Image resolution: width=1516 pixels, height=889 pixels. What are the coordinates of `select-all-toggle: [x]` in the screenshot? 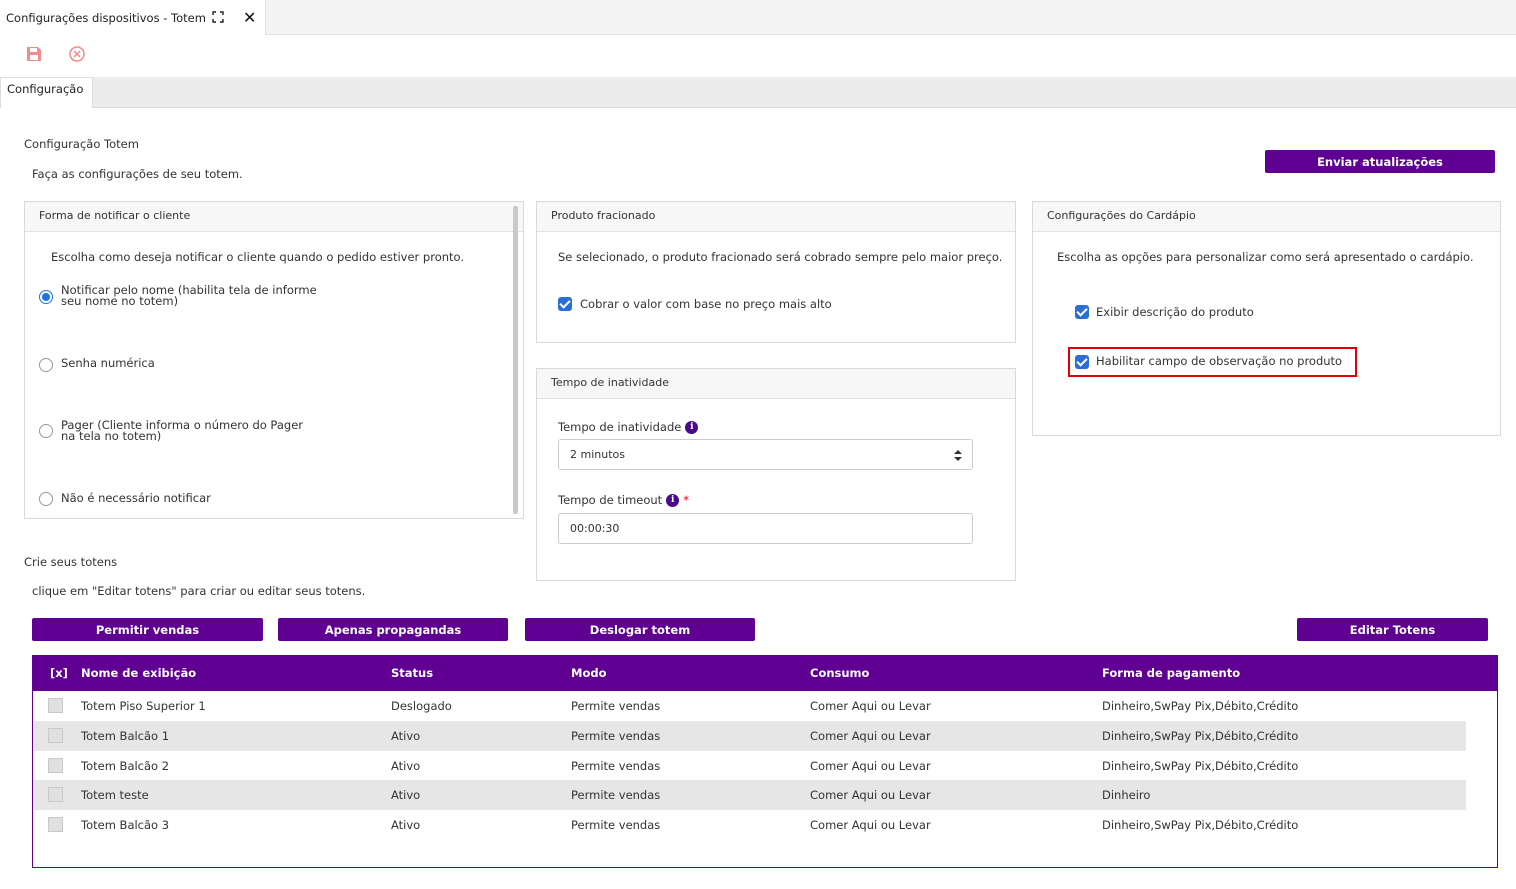 It's located at (59, 673).